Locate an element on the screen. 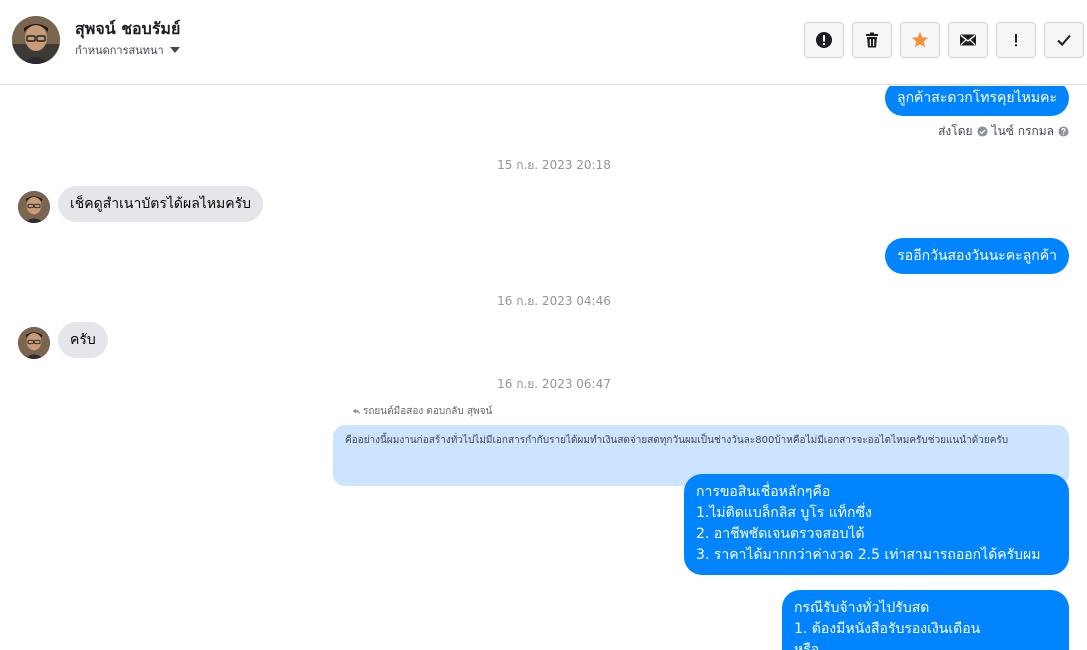 This screenshot has width=1087, height=650. exclamation-icon is located at coordinates (1016, 40).